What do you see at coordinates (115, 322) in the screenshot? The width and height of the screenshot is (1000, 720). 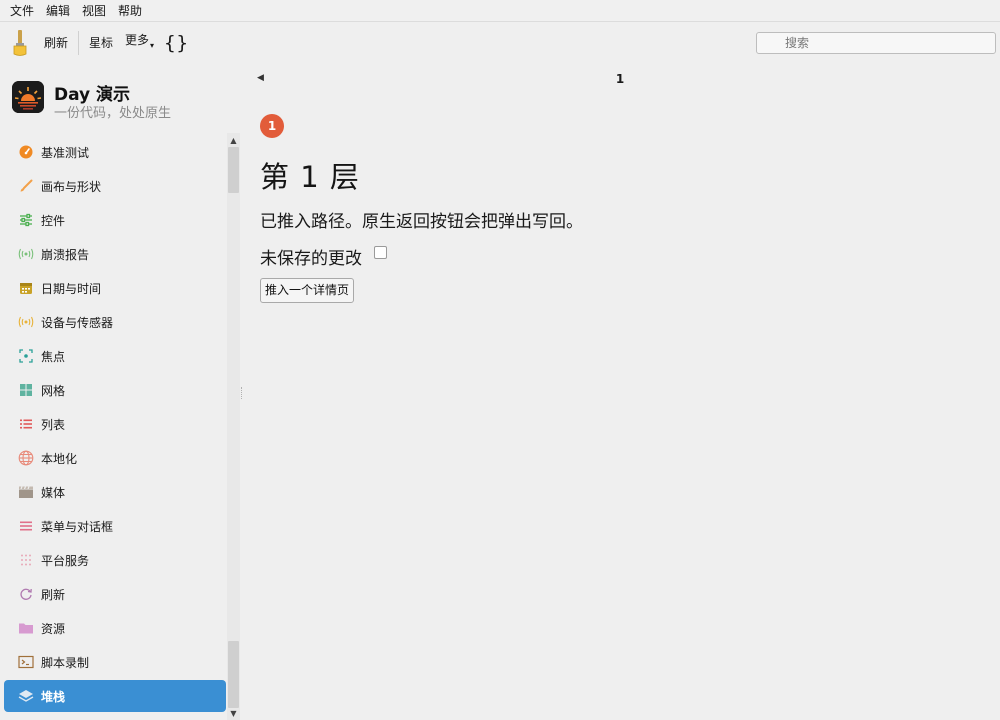 I see `sidebar-item-devices-sensors: 设备与传感器` at bounding box center [115, 322].